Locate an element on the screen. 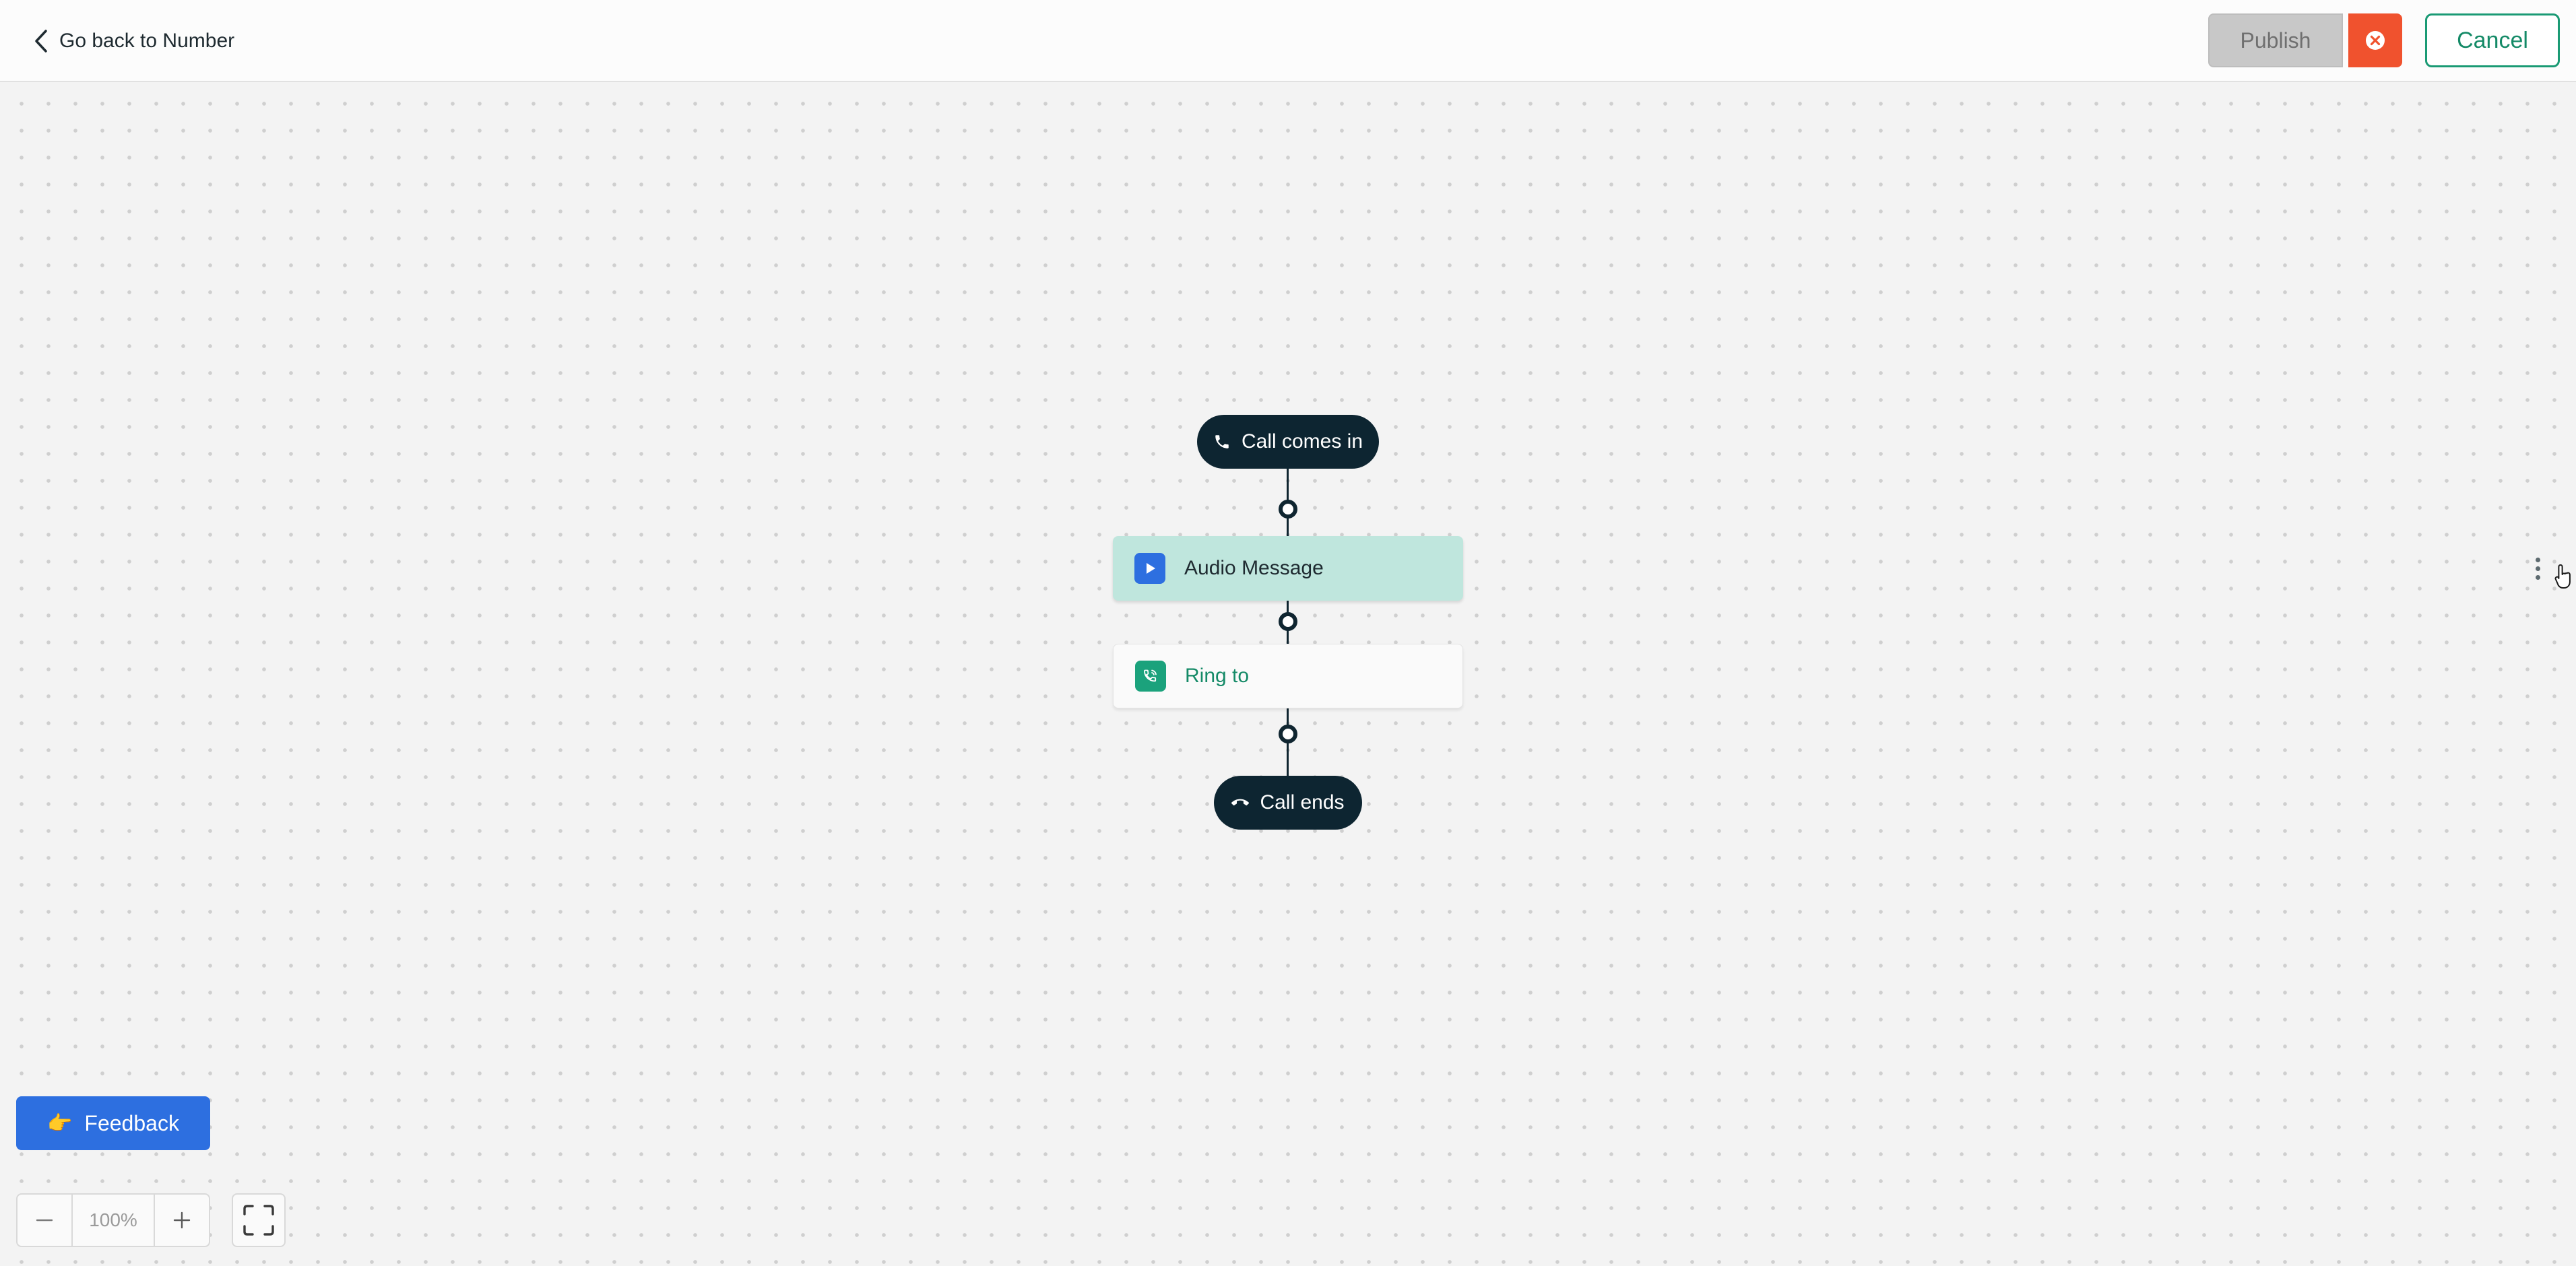 The image size is (2576, 1266). plus-icon is located at coordinates (182, 1220).